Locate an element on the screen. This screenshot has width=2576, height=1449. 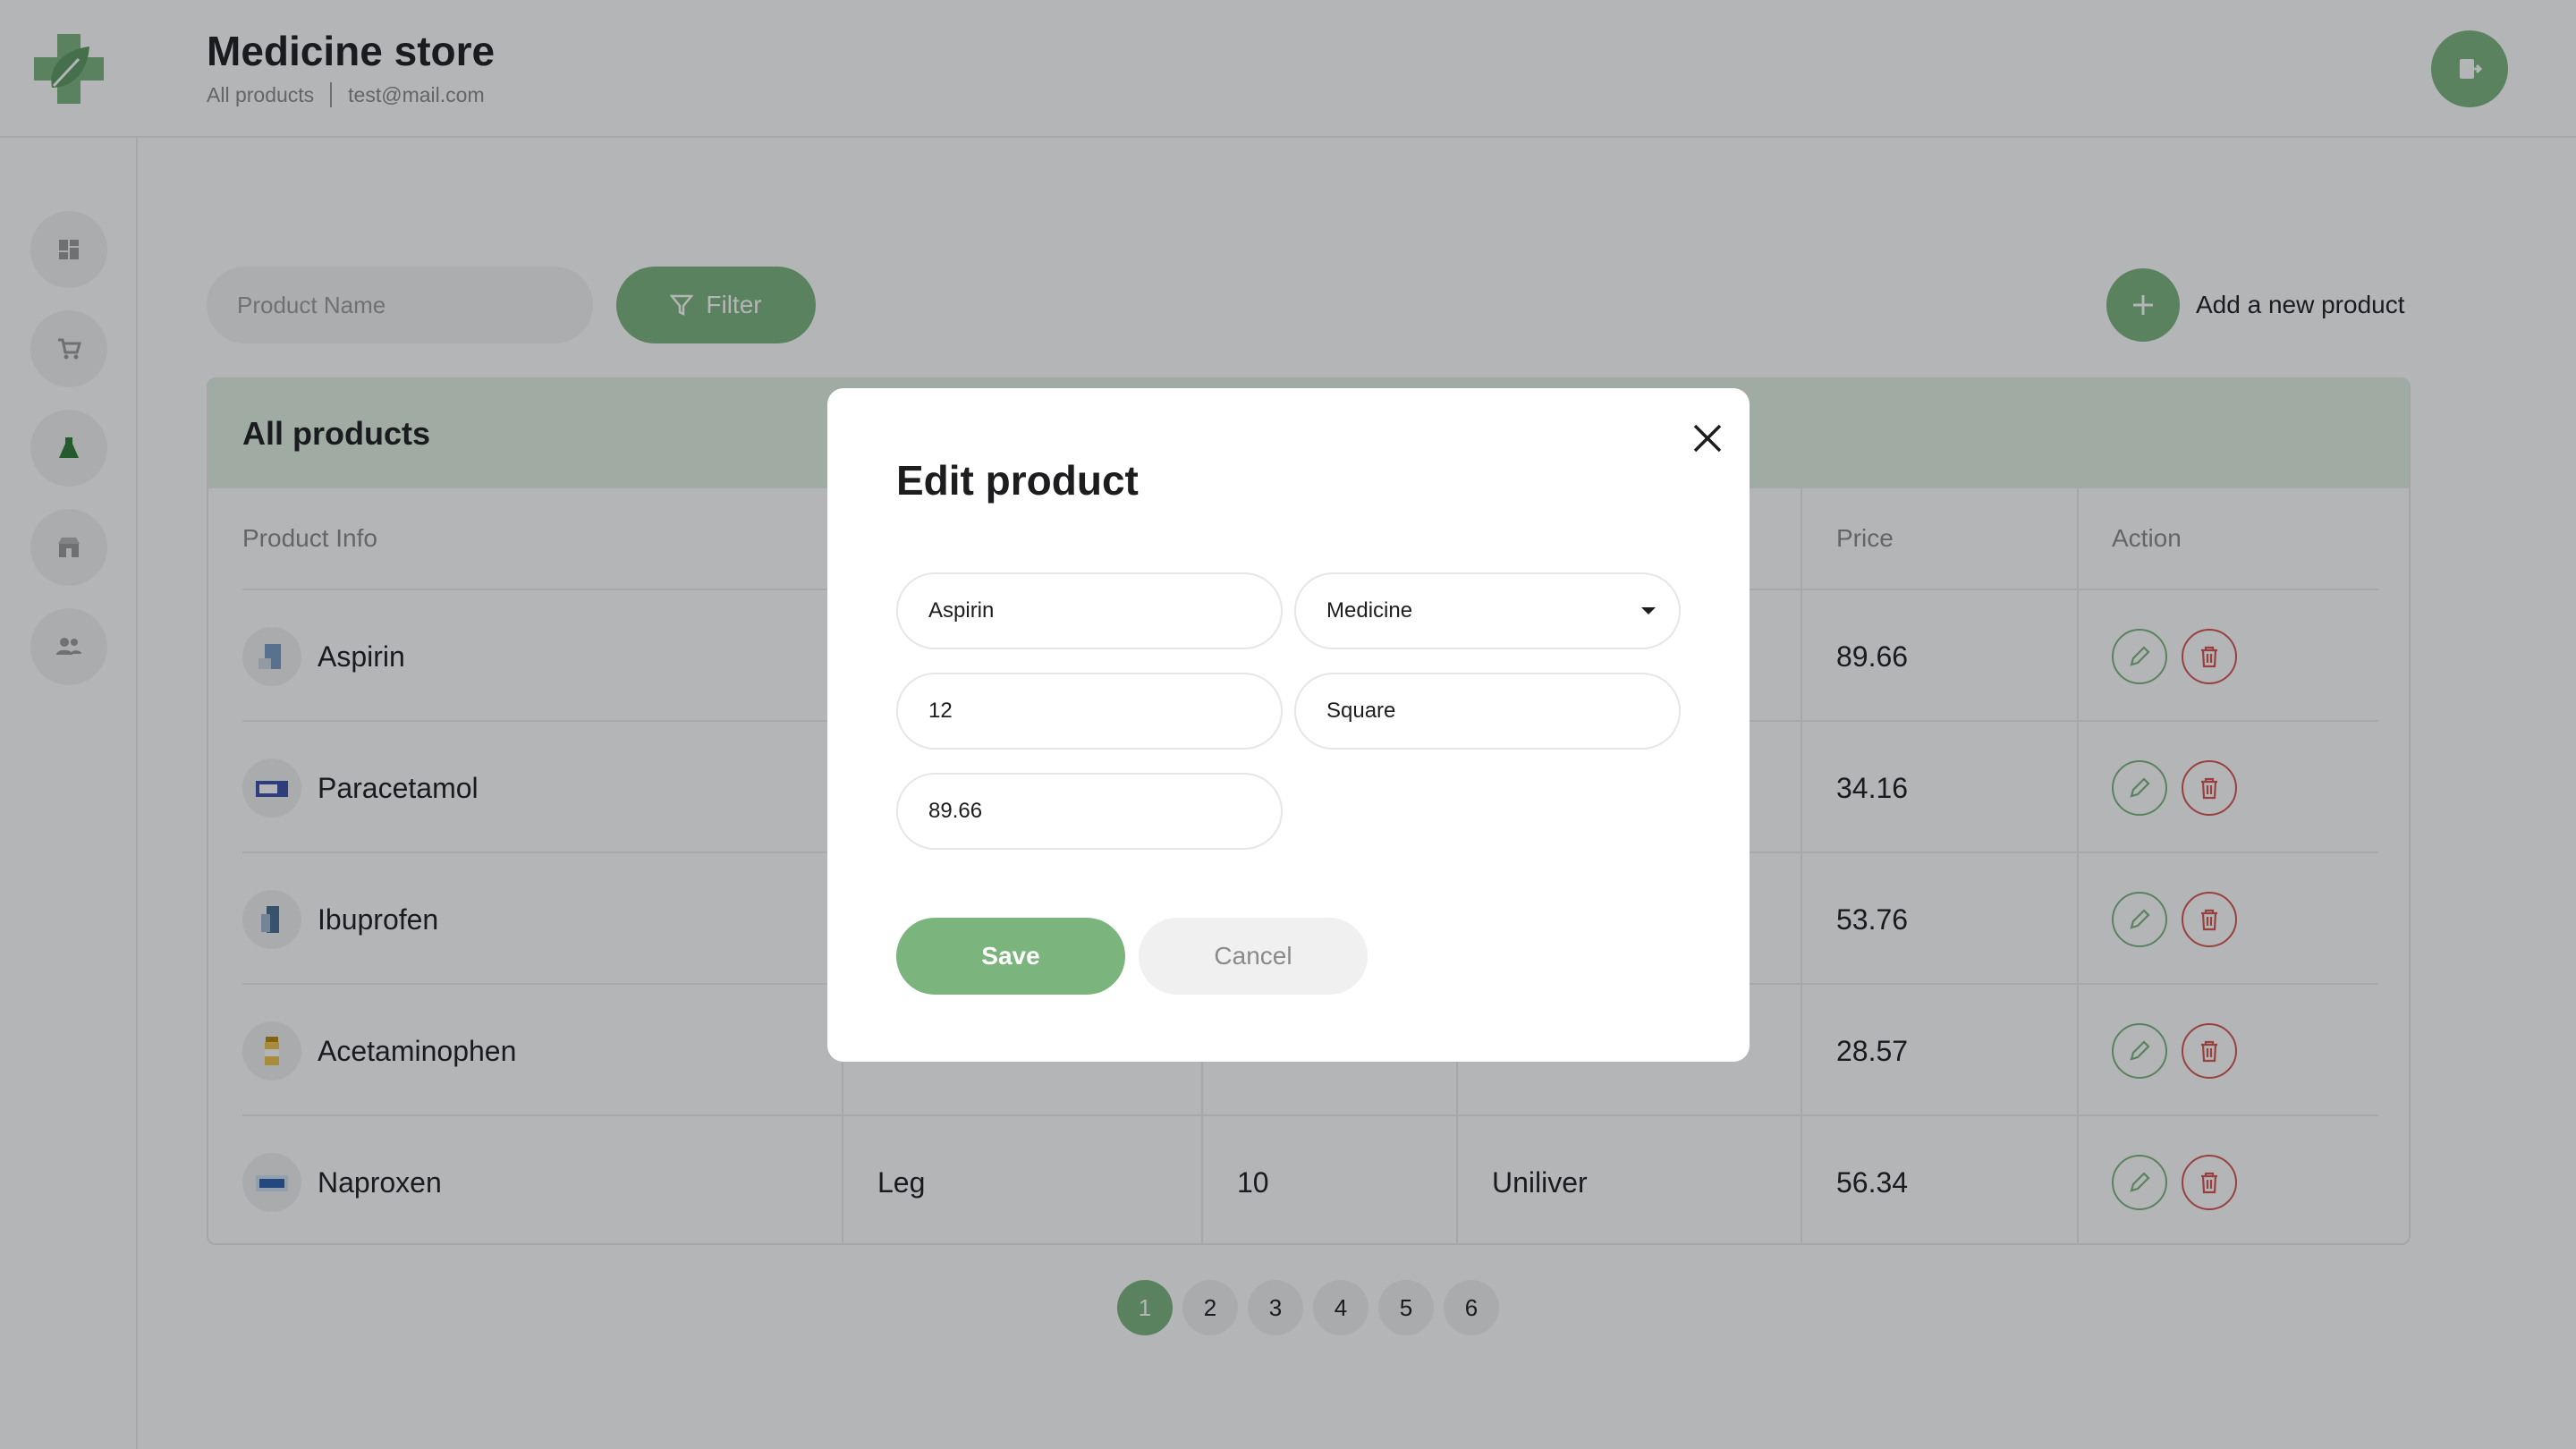
close-button is located at coordinates (1707, 438).